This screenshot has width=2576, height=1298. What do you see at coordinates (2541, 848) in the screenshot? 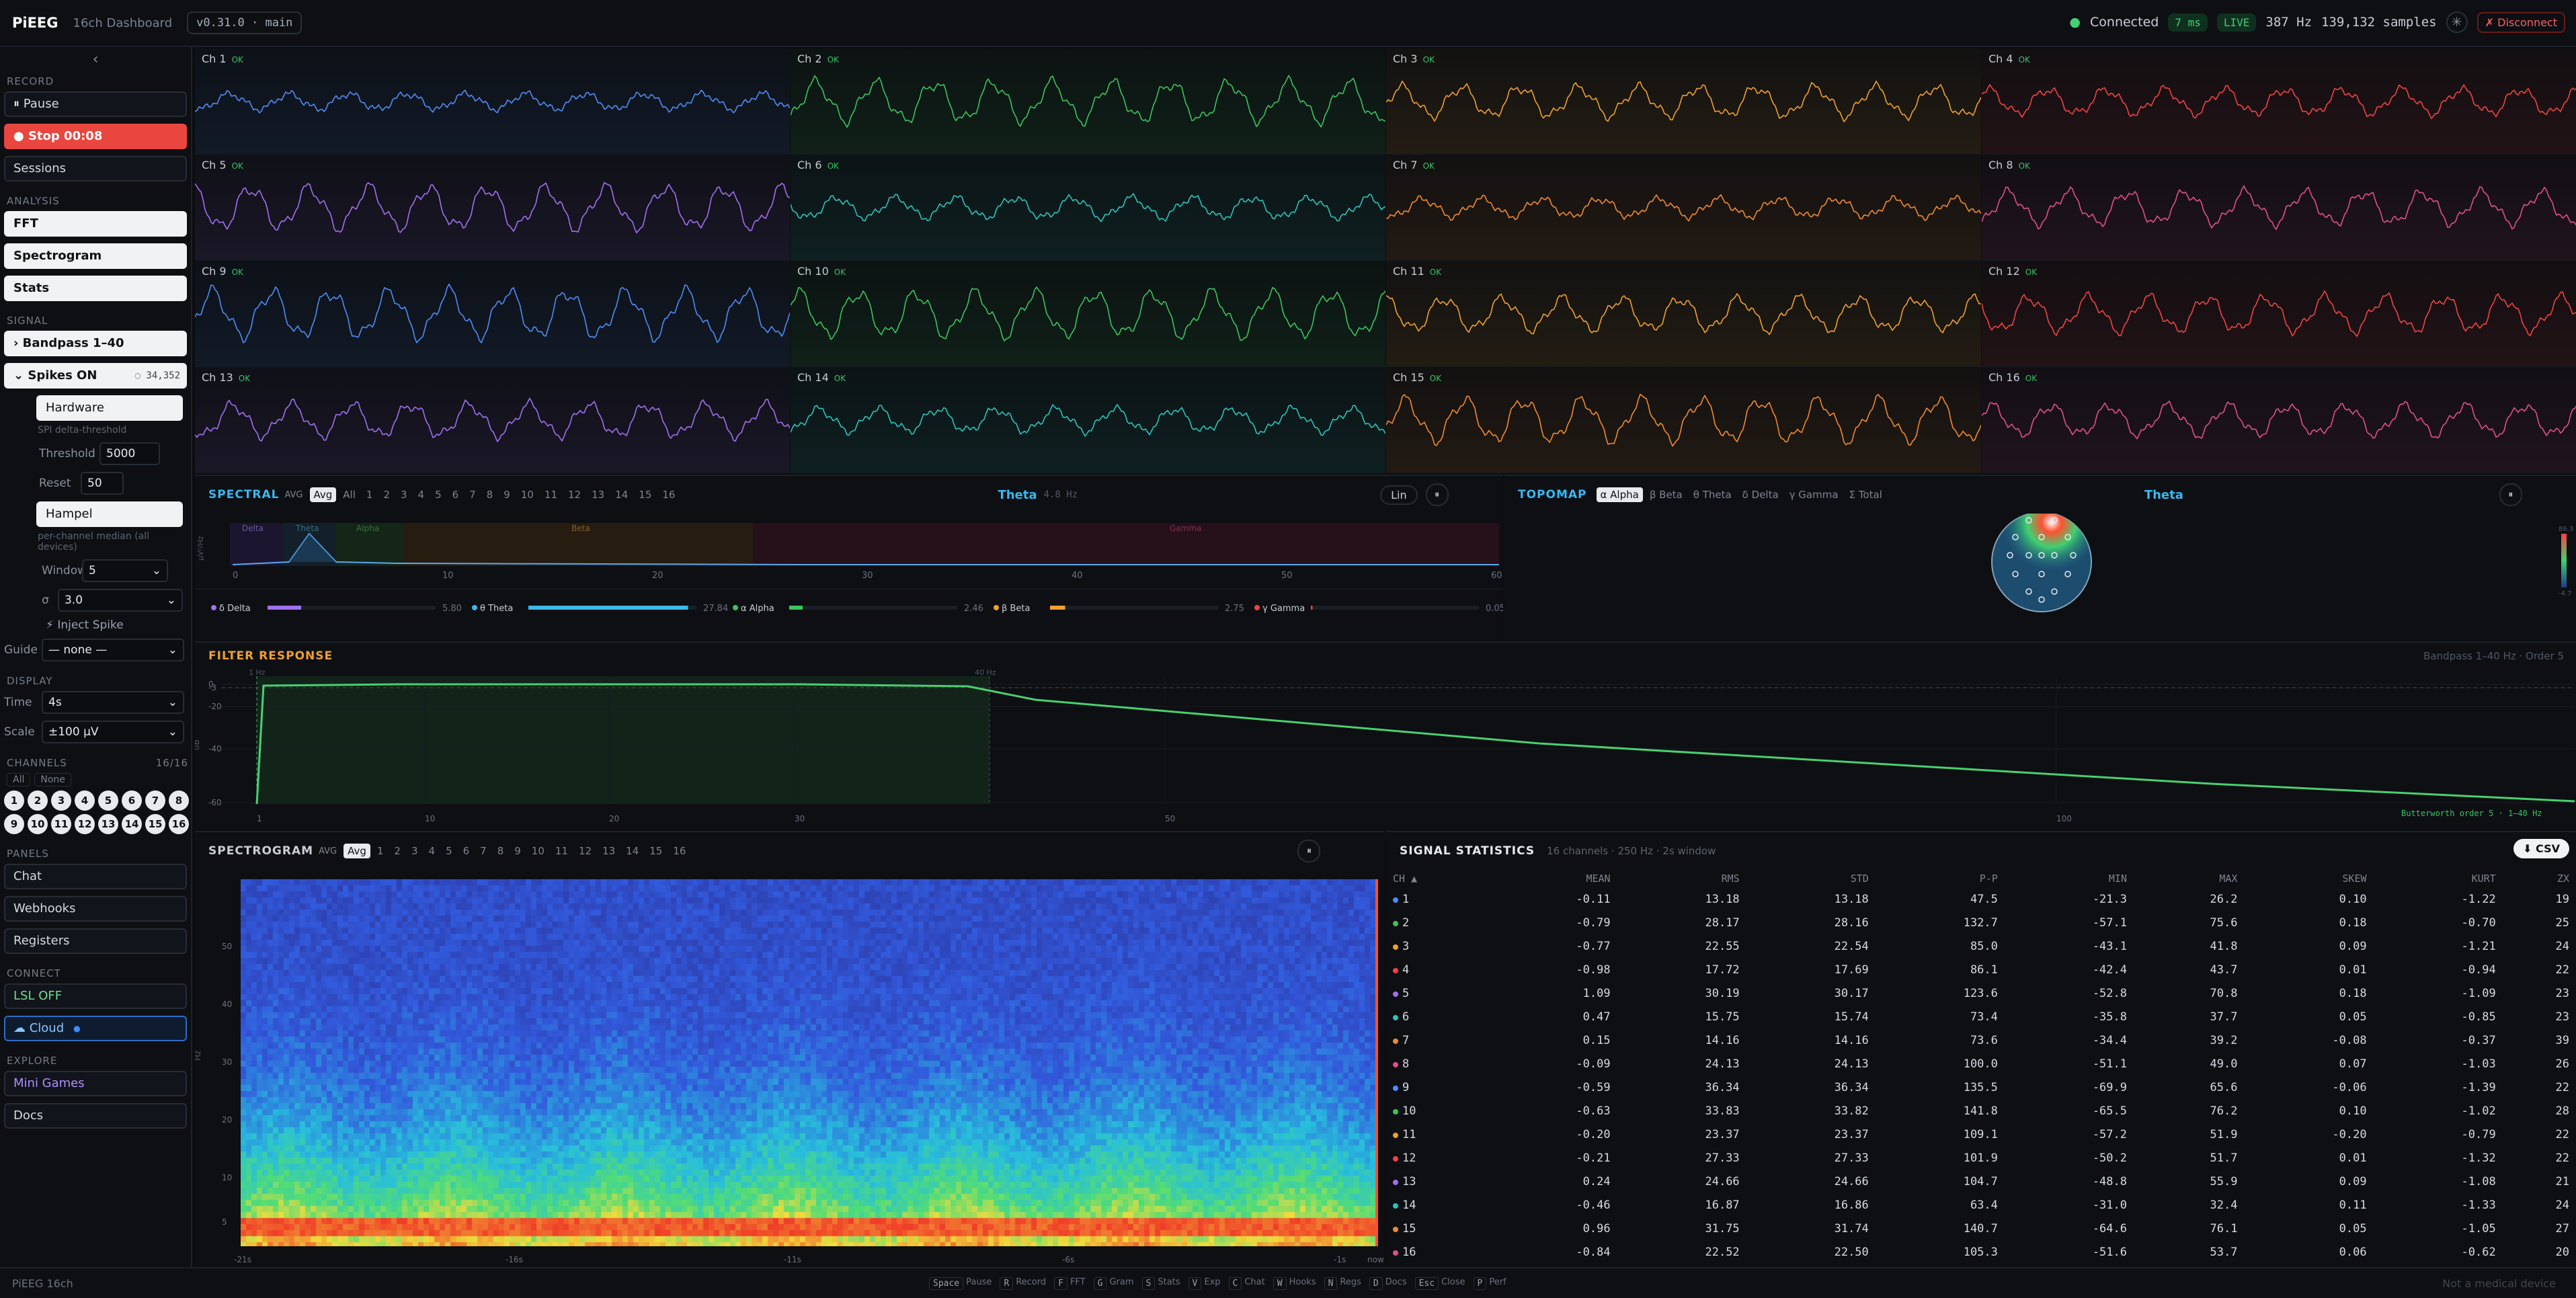
I see `export-csv-button: ⬇ CSV` at bounding box center [2541, 848].